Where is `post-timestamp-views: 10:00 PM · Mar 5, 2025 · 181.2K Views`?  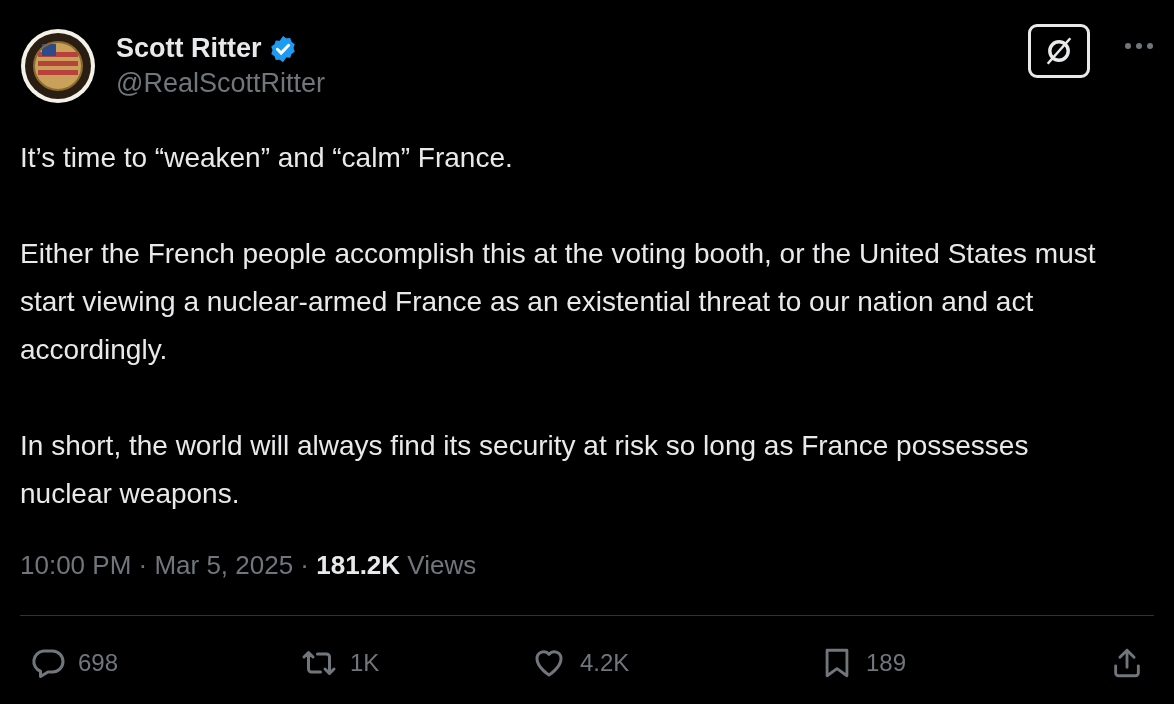
post-timestamp-views: 10:00 PM · Mar 5, 2025 · 181.2K Views is located at coordinates (249, 565).